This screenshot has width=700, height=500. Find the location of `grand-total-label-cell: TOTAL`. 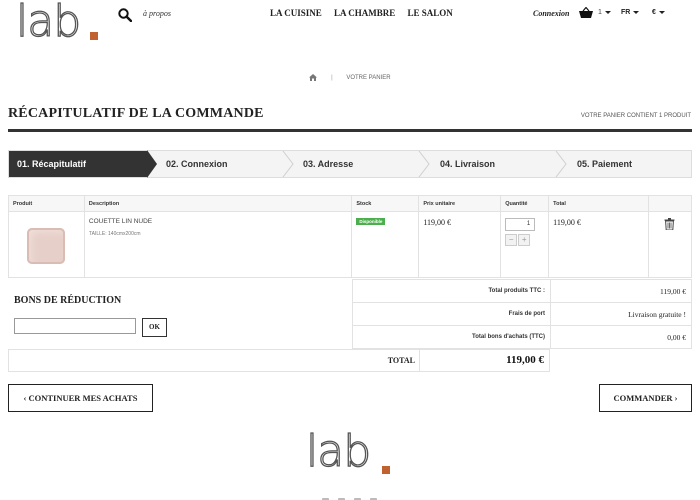

grand-total-label-cell: TOTAL is located at coordinates (386, 360).